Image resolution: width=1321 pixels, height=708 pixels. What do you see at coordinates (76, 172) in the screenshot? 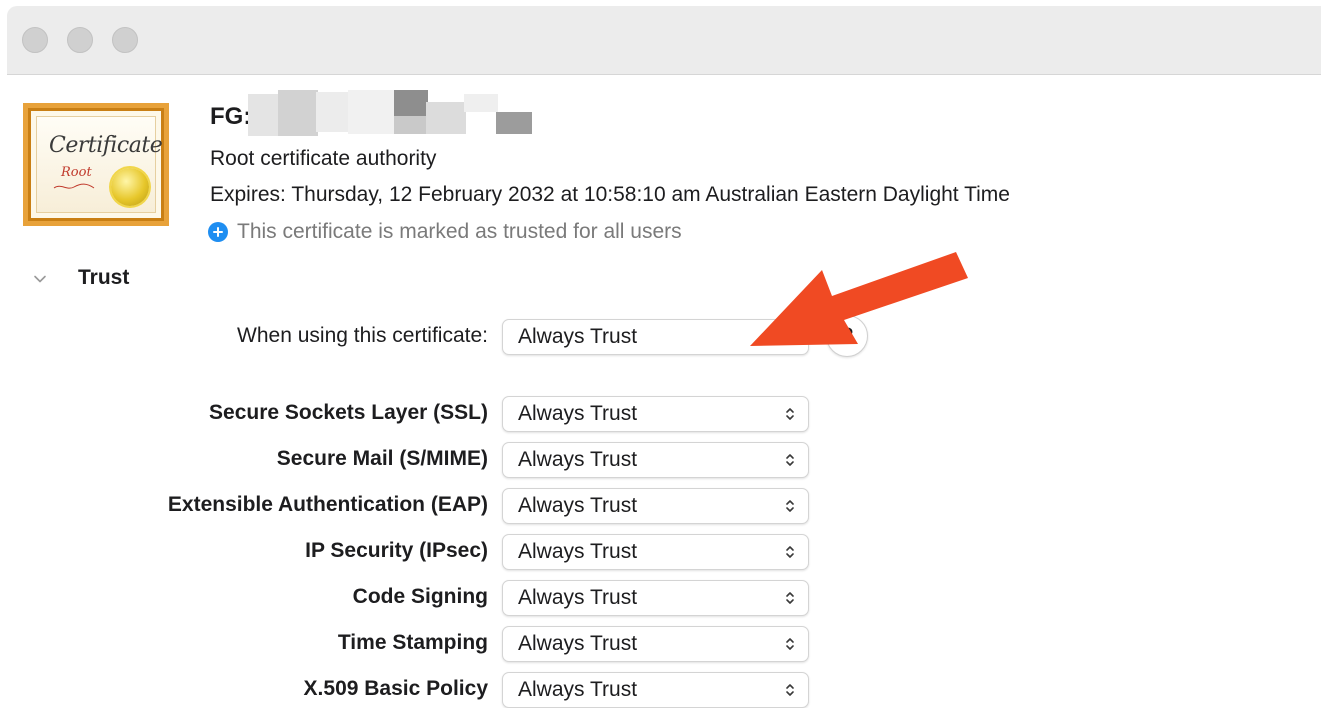
I see `certificate-icon-root: Root` at bounding box center [76, 172].